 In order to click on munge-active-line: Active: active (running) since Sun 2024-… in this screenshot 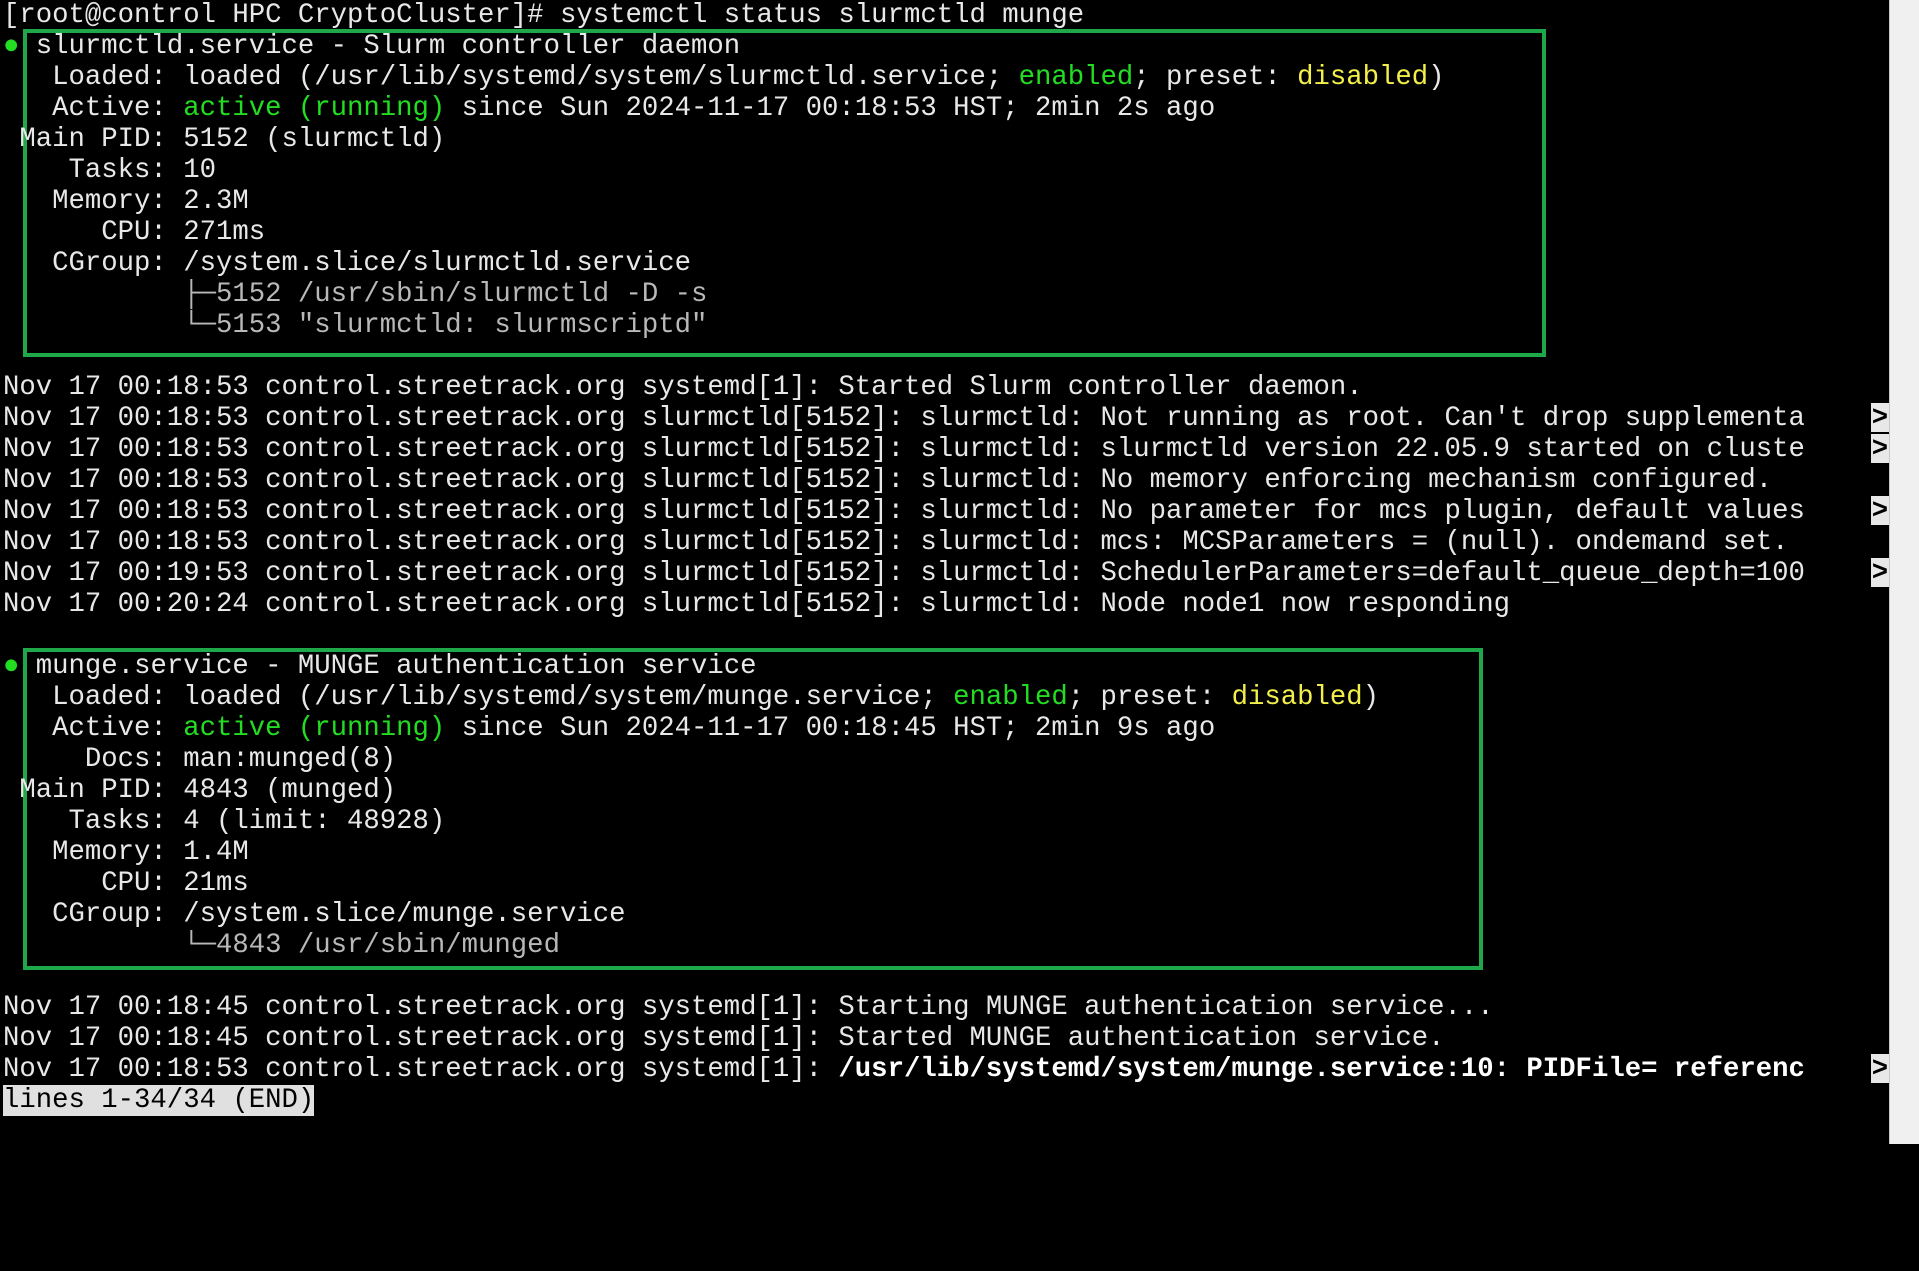, I will do `click(609, 728)`.